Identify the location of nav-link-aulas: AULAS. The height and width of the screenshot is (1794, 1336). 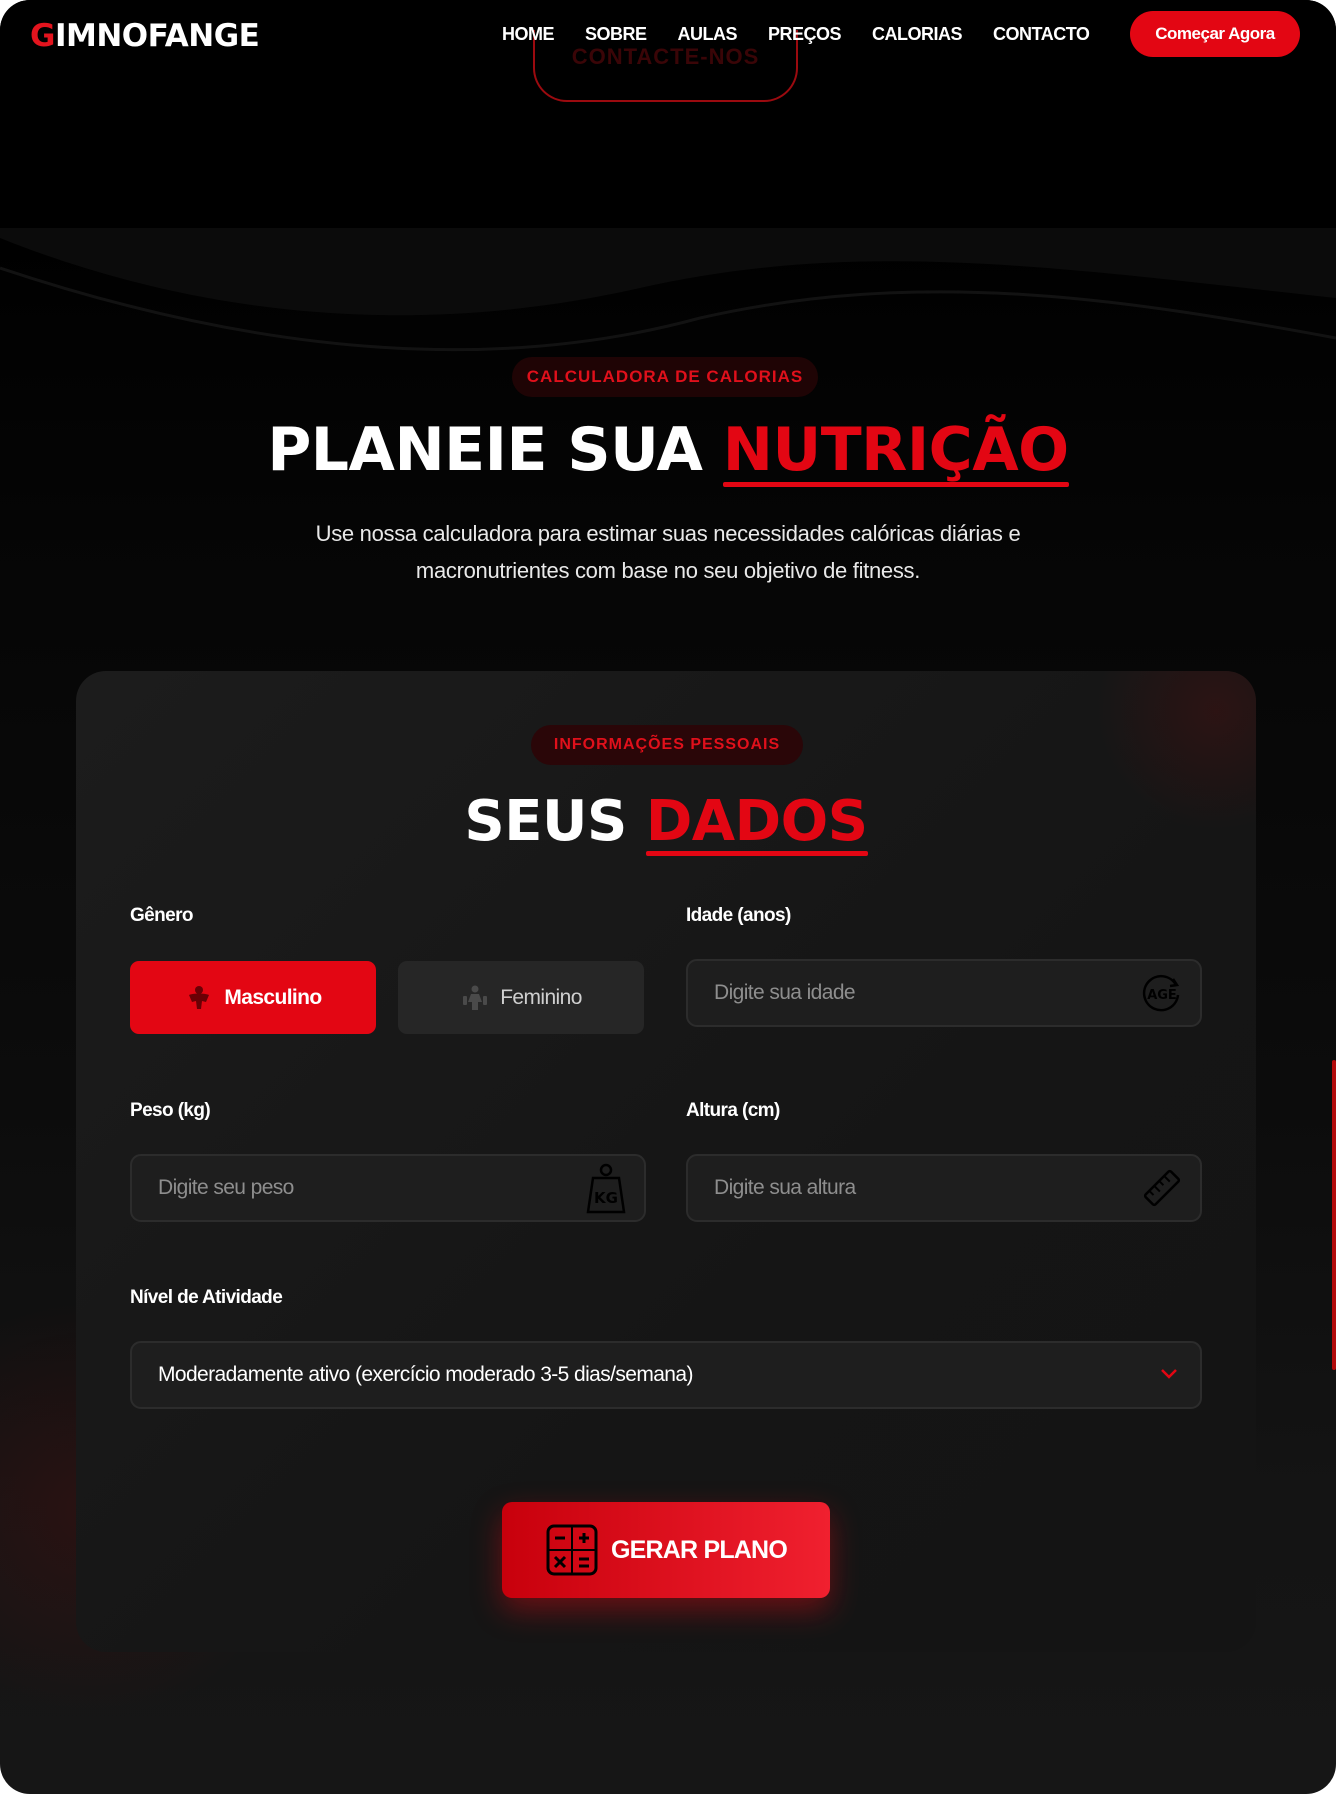
(708, 34).